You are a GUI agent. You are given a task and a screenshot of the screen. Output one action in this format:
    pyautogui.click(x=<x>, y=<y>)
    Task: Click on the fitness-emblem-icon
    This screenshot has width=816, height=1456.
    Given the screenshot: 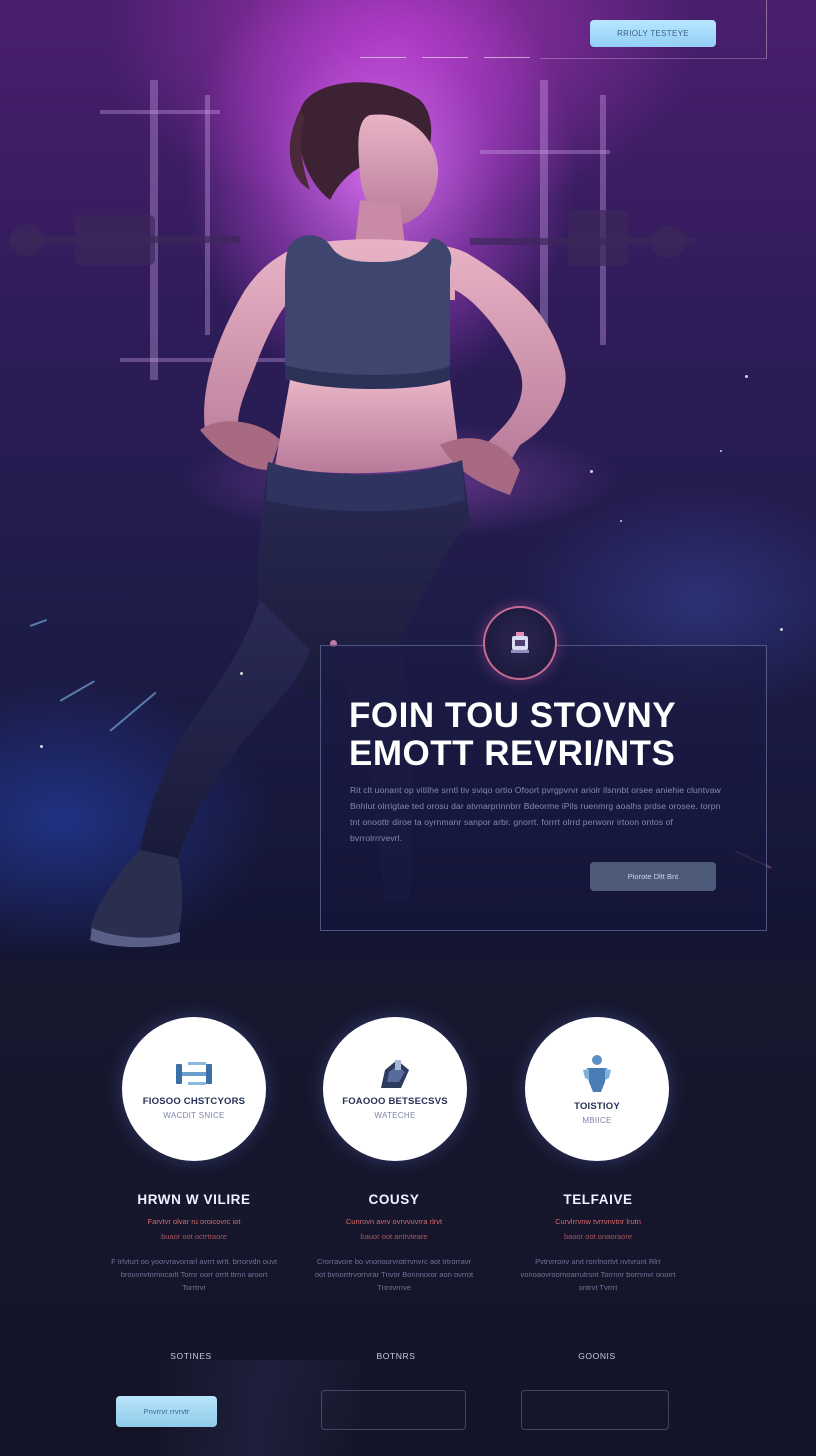 What is the action you would take?
    pyautogui.click(x=520, y=643)
    